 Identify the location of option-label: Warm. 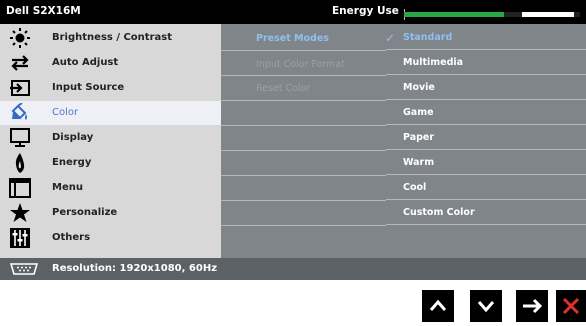
(419, 162).